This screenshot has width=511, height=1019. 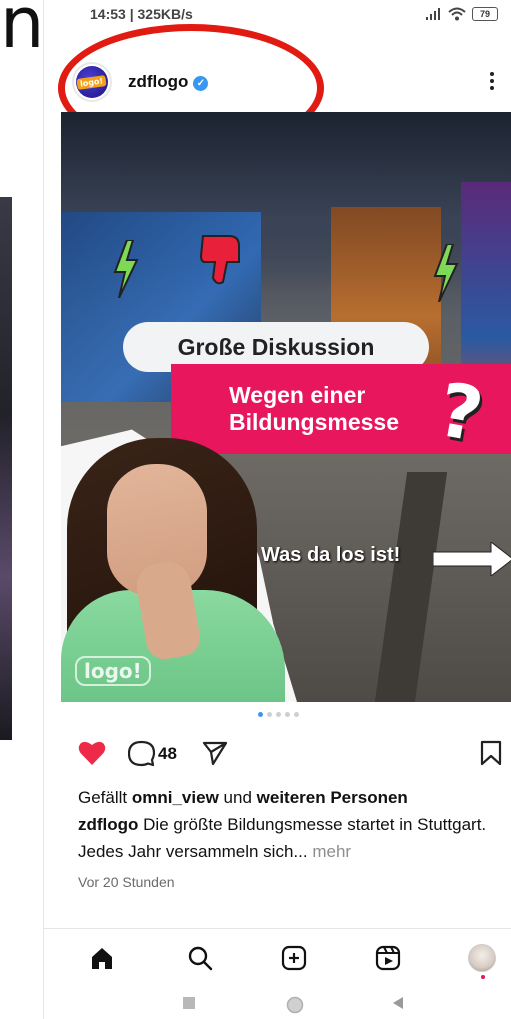 I want to click on heart-icon, so click(x=92, y=753).